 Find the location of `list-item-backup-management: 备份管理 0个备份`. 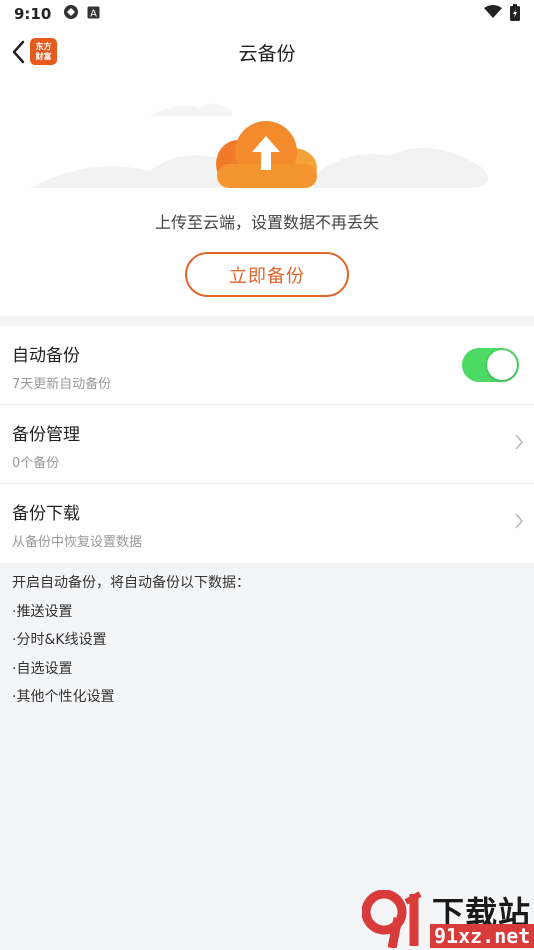

list-item-backup-management: 备份管理 0个备份 is located at coordinates (267, 444).